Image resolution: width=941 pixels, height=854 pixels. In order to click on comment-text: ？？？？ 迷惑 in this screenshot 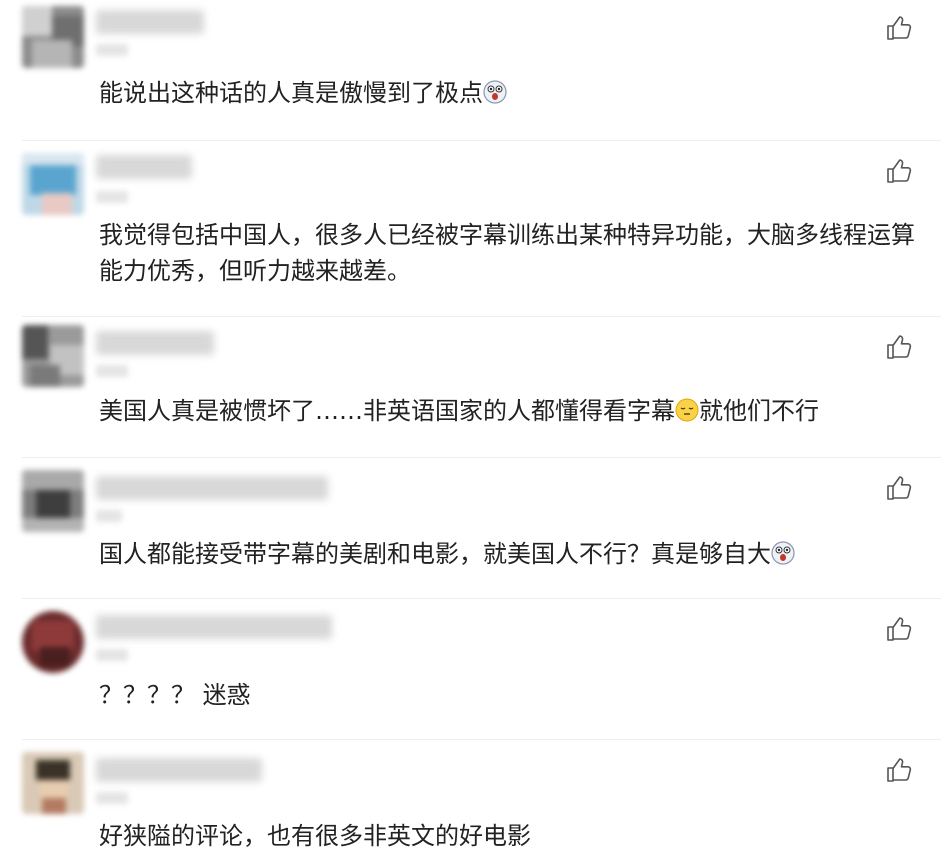, I will do `click(175, 695)`.